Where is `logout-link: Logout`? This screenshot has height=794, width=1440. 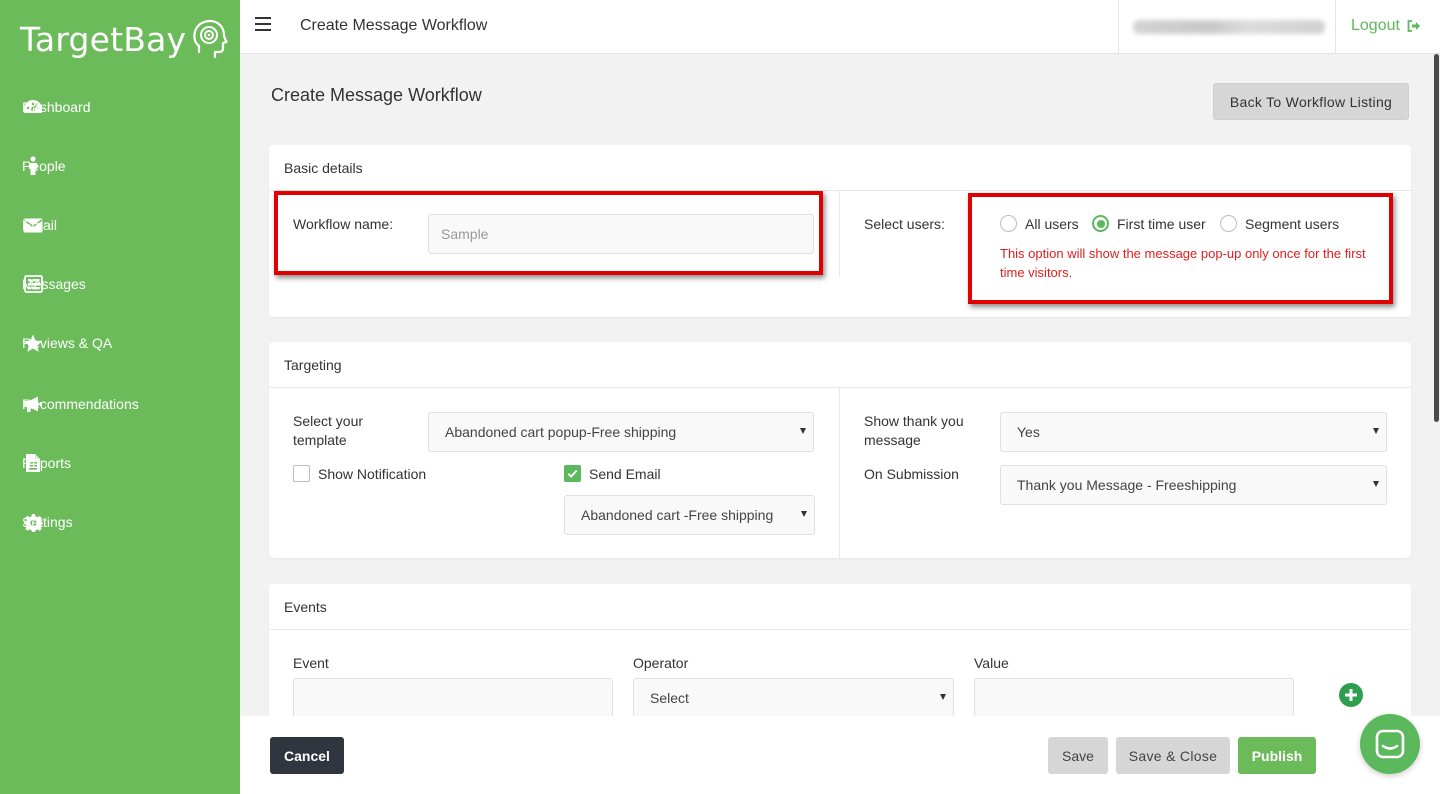 logout-link: Logout is located at coordinates (1386, 26).